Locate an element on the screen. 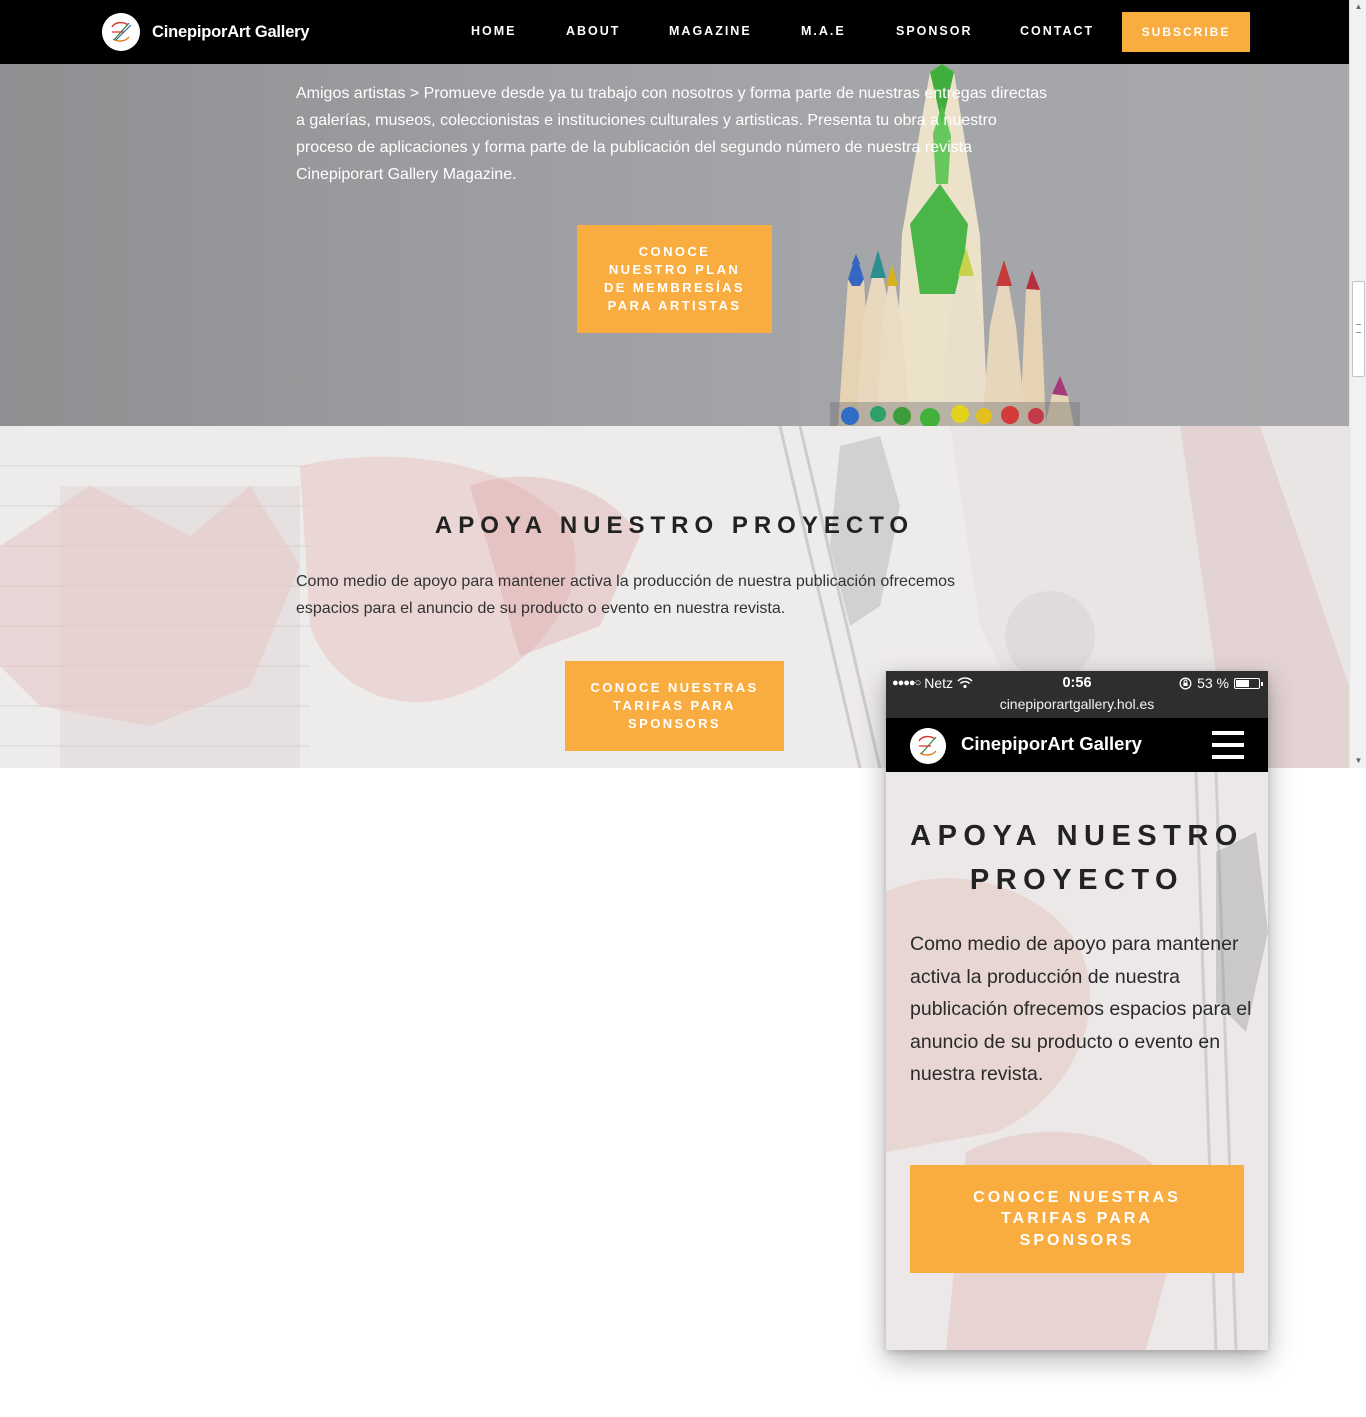 This screenshot has width=1366, height=1417. page-scrollbar: ▲ ▼ is located at coordinates (1357, 384).